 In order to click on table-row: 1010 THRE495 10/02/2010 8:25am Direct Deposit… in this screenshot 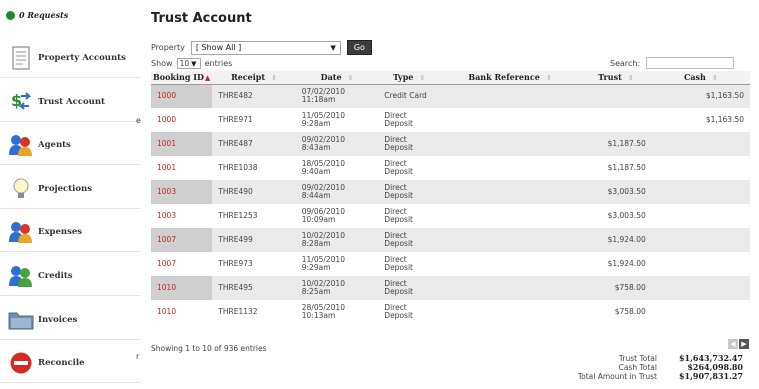, I will do `click(450, 288)`.